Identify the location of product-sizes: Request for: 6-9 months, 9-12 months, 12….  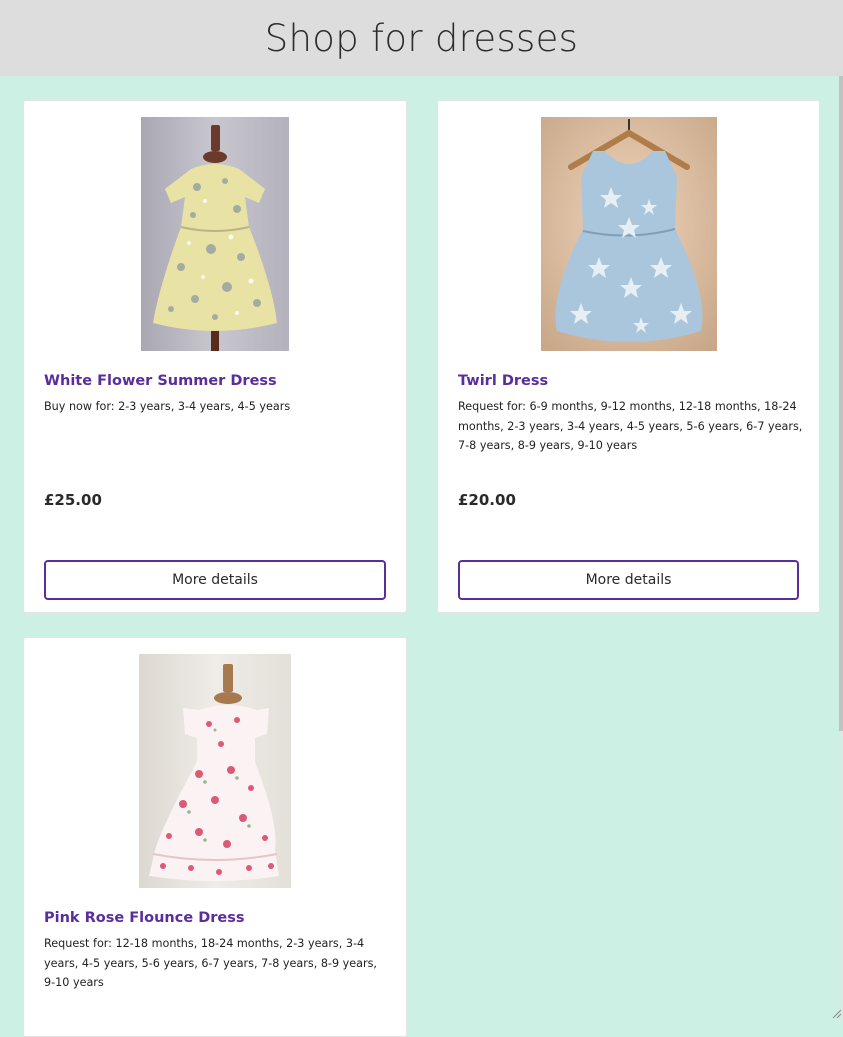
(630, 426).